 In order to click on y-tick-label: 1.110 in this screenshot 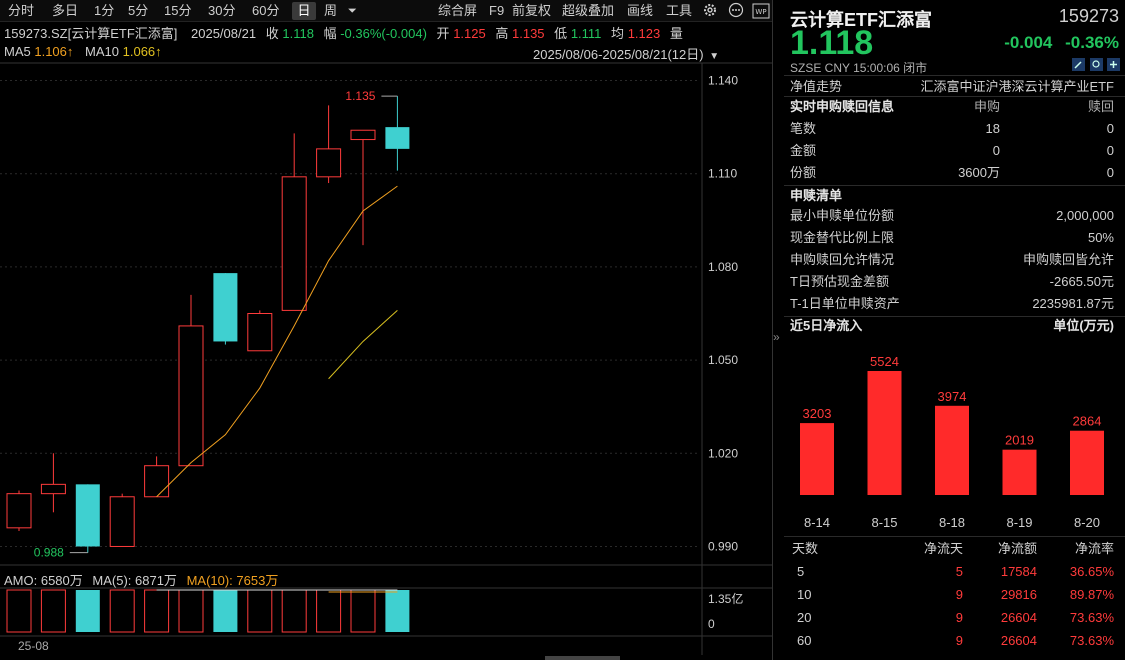, I will do `click(722, 174)`.